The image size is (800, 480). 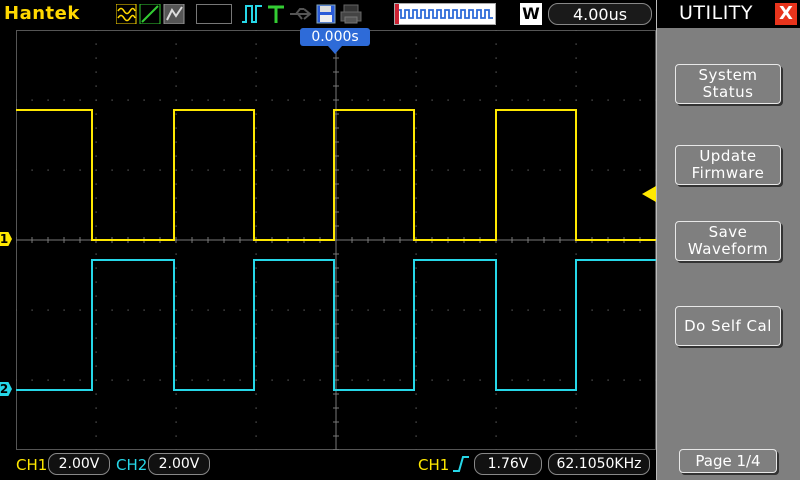 I want to click on ch1-volts-div: 2.00V, so click(x=79, y=464).